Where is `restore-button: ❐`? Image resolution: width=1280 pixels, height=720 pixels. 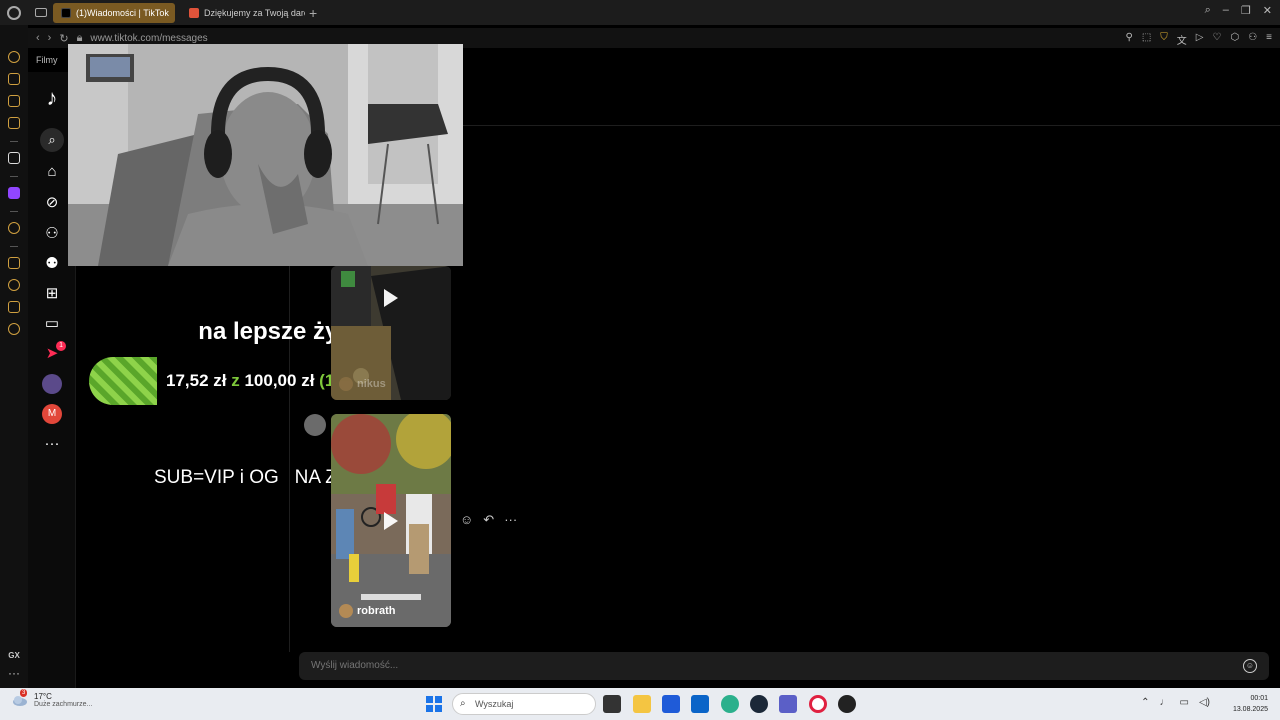
restore-button: ❐ is located at coordinates (1246, 10).